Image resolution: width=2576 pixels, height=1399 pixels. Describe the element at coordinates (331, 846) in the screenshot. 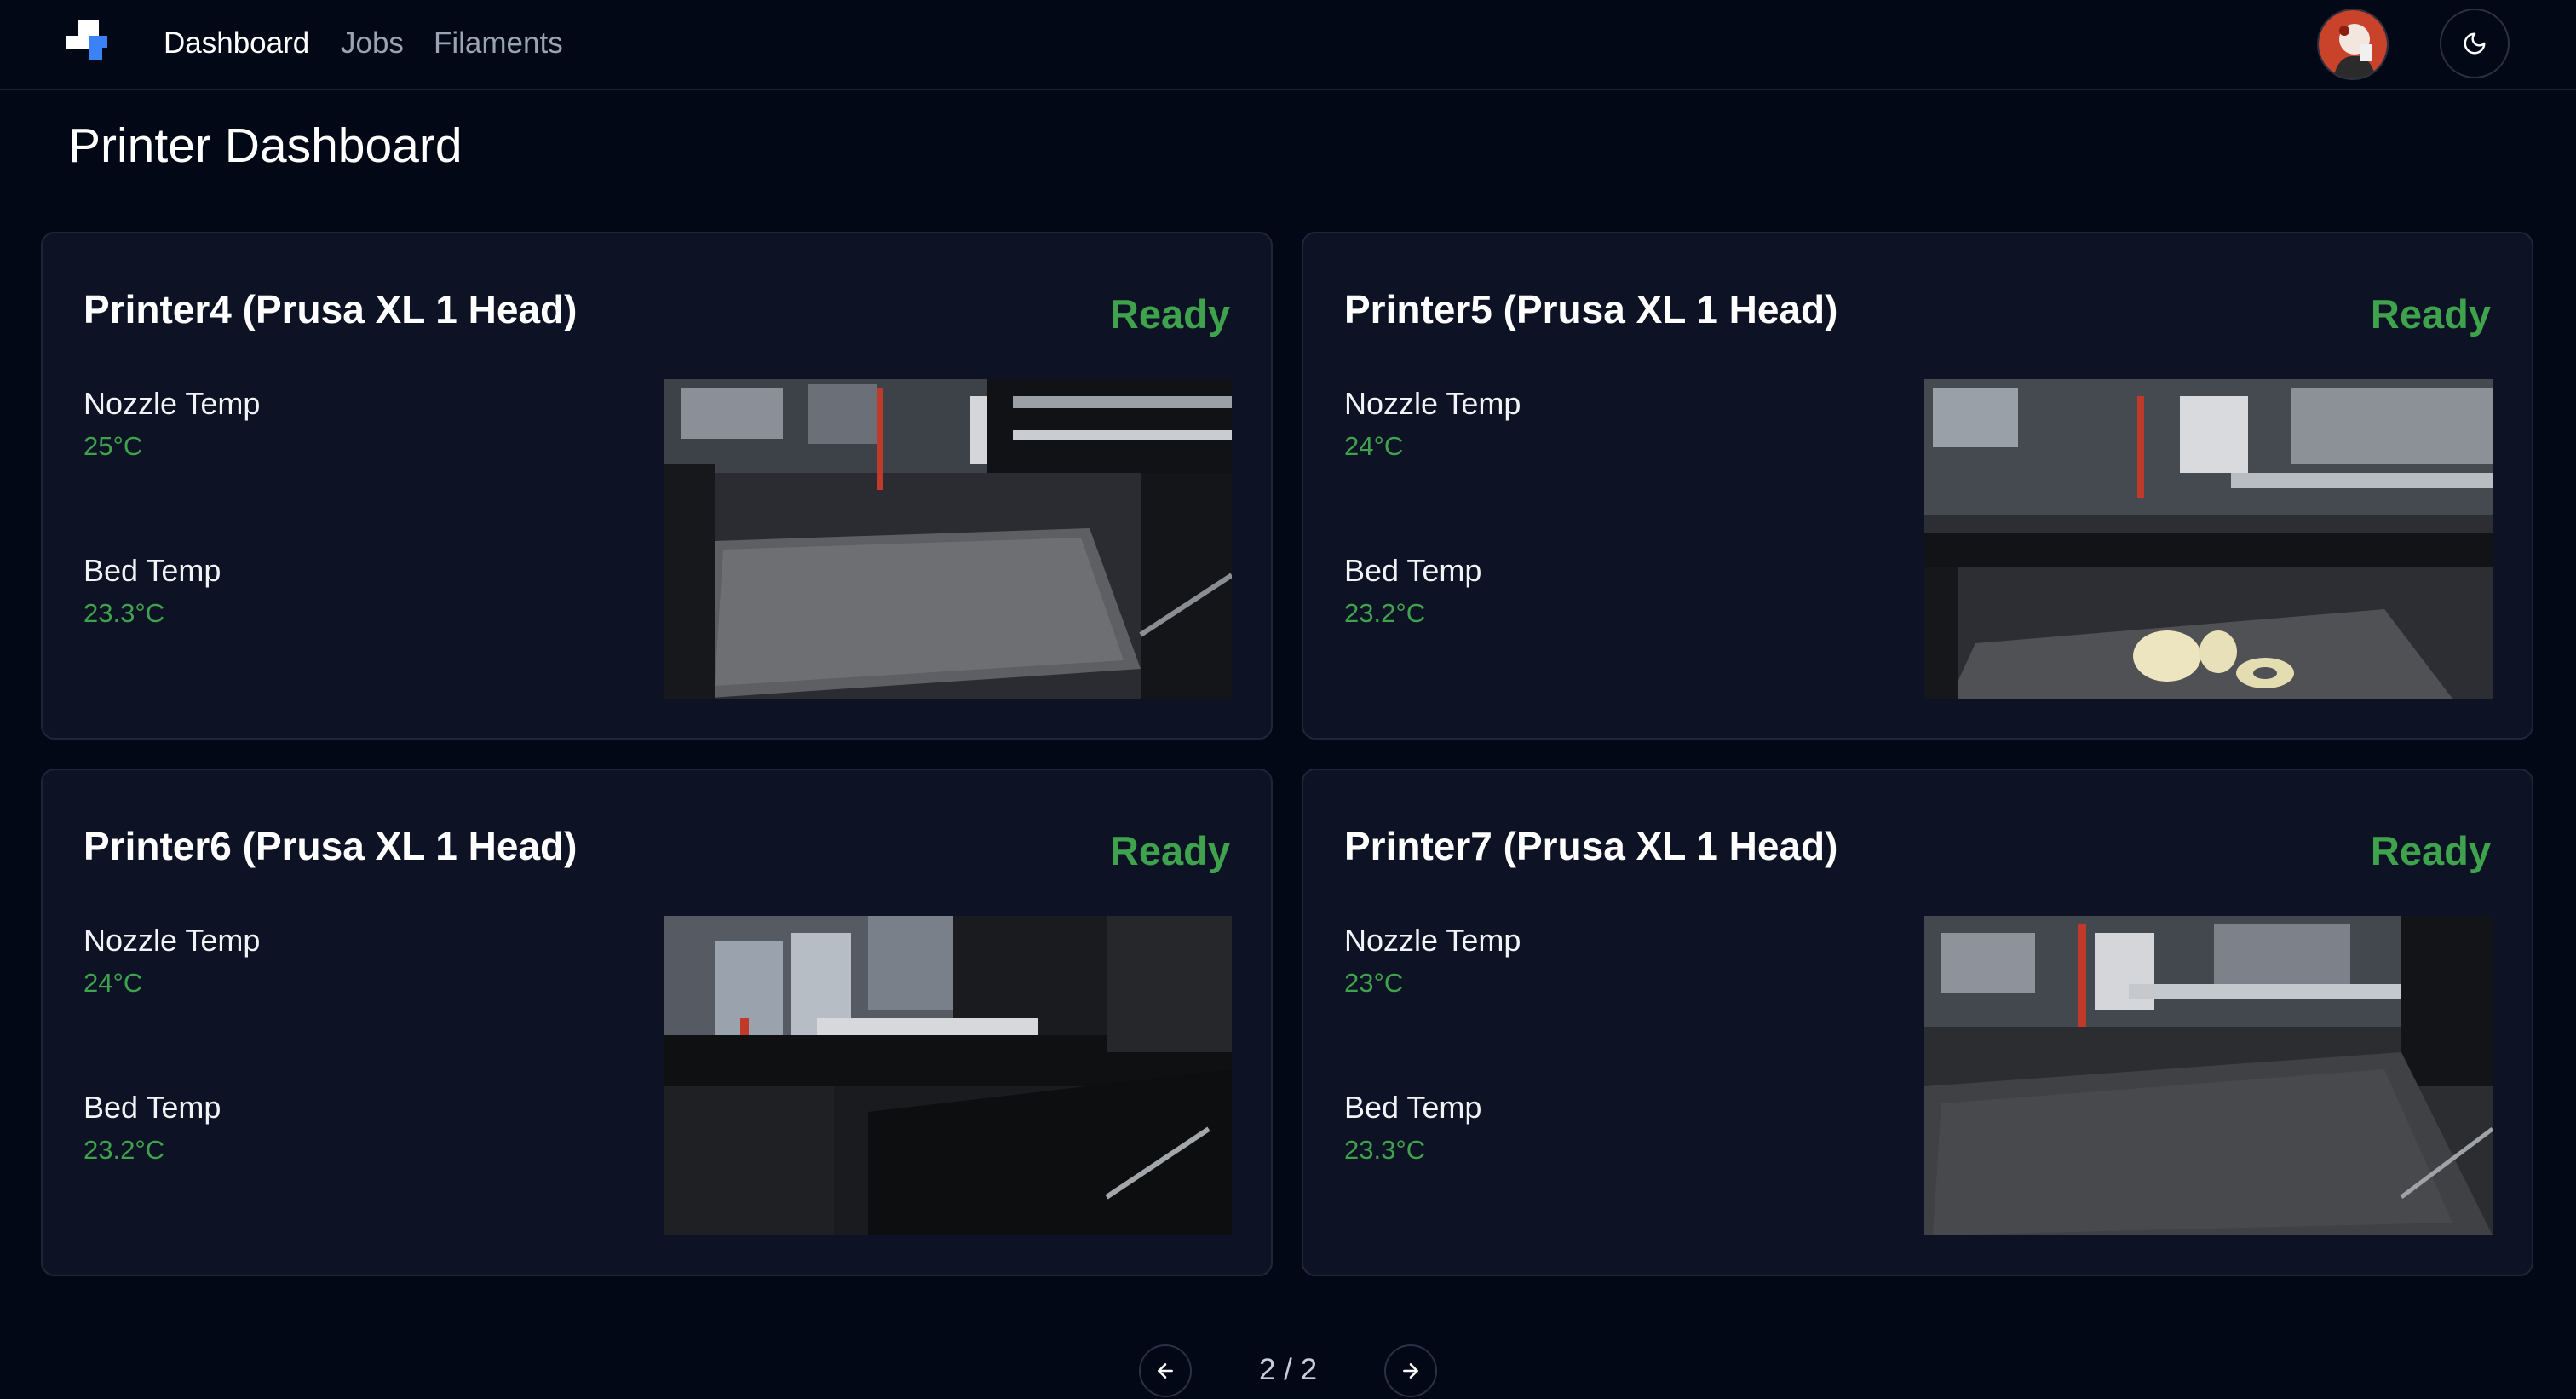

I see `printer-name: Printer6 (Prusa XL 1 Head)` at that location.